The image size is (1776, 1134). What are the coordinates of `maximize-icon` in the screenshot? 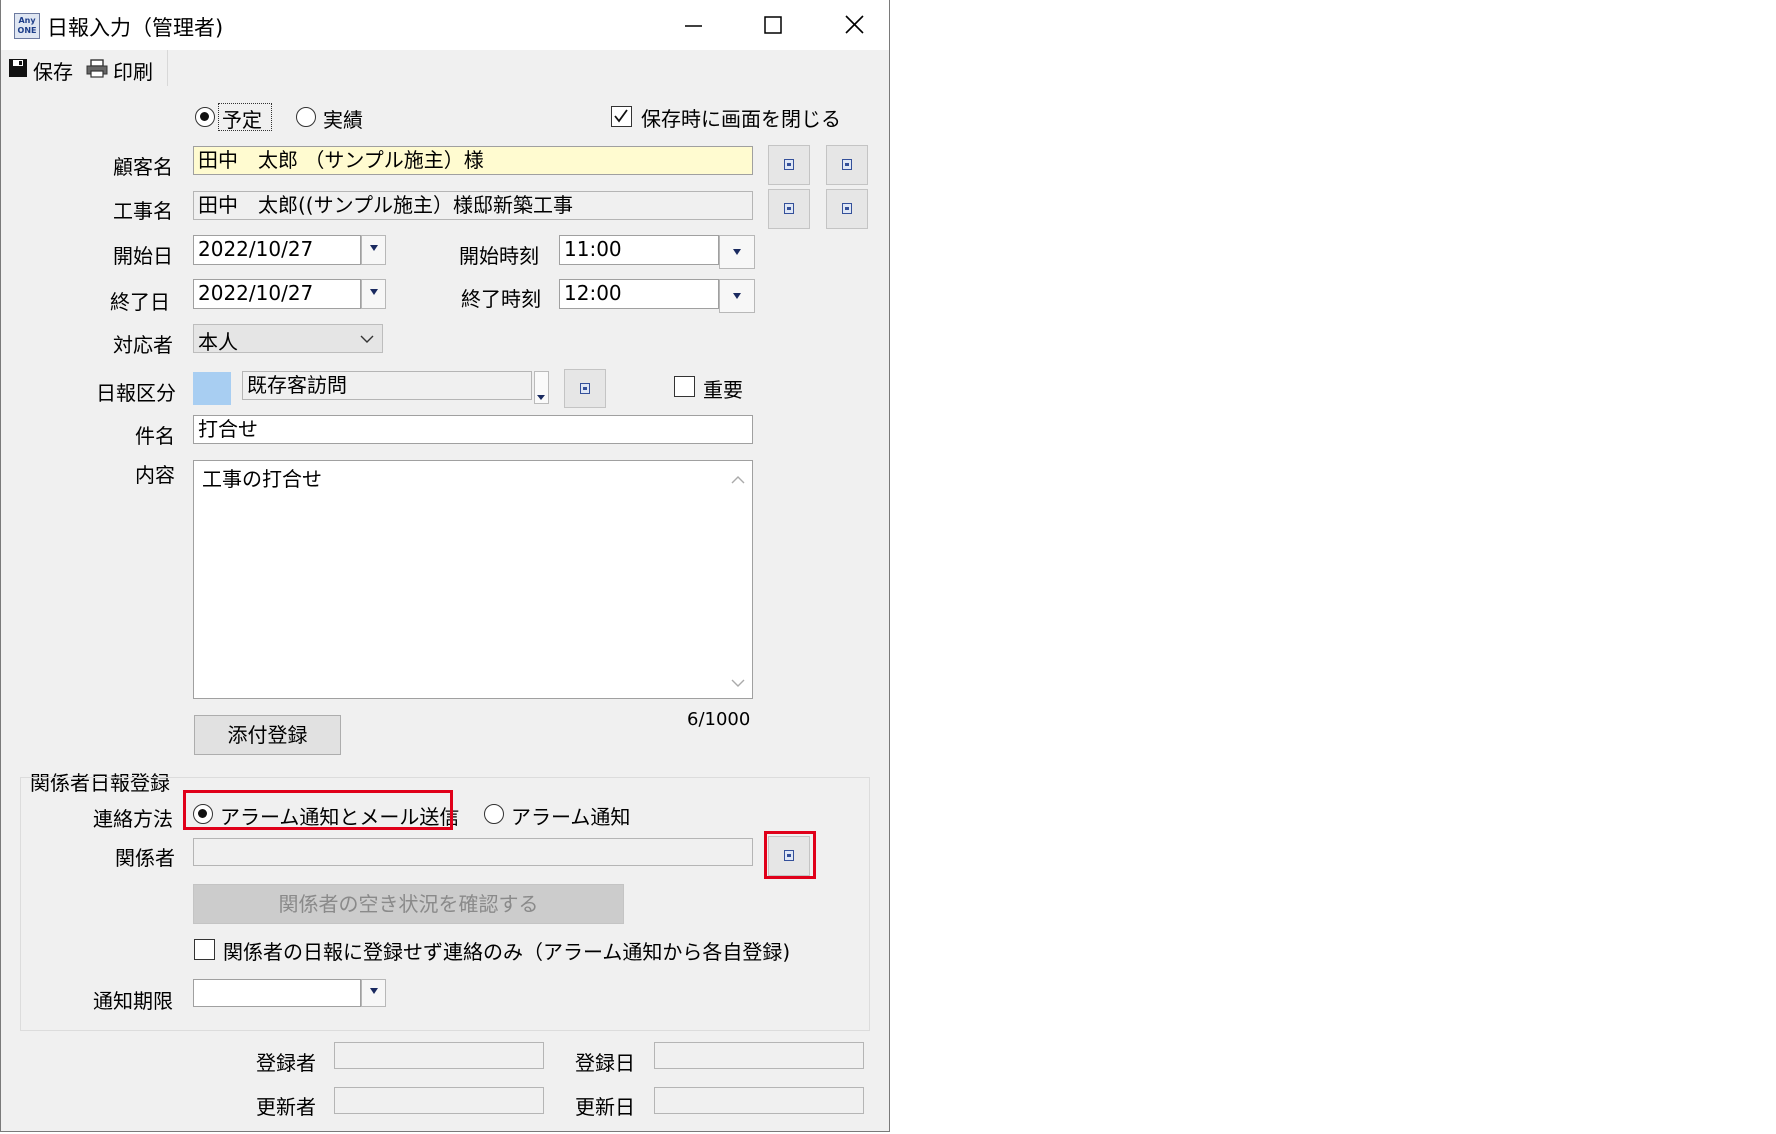 It's located at (773, 25).